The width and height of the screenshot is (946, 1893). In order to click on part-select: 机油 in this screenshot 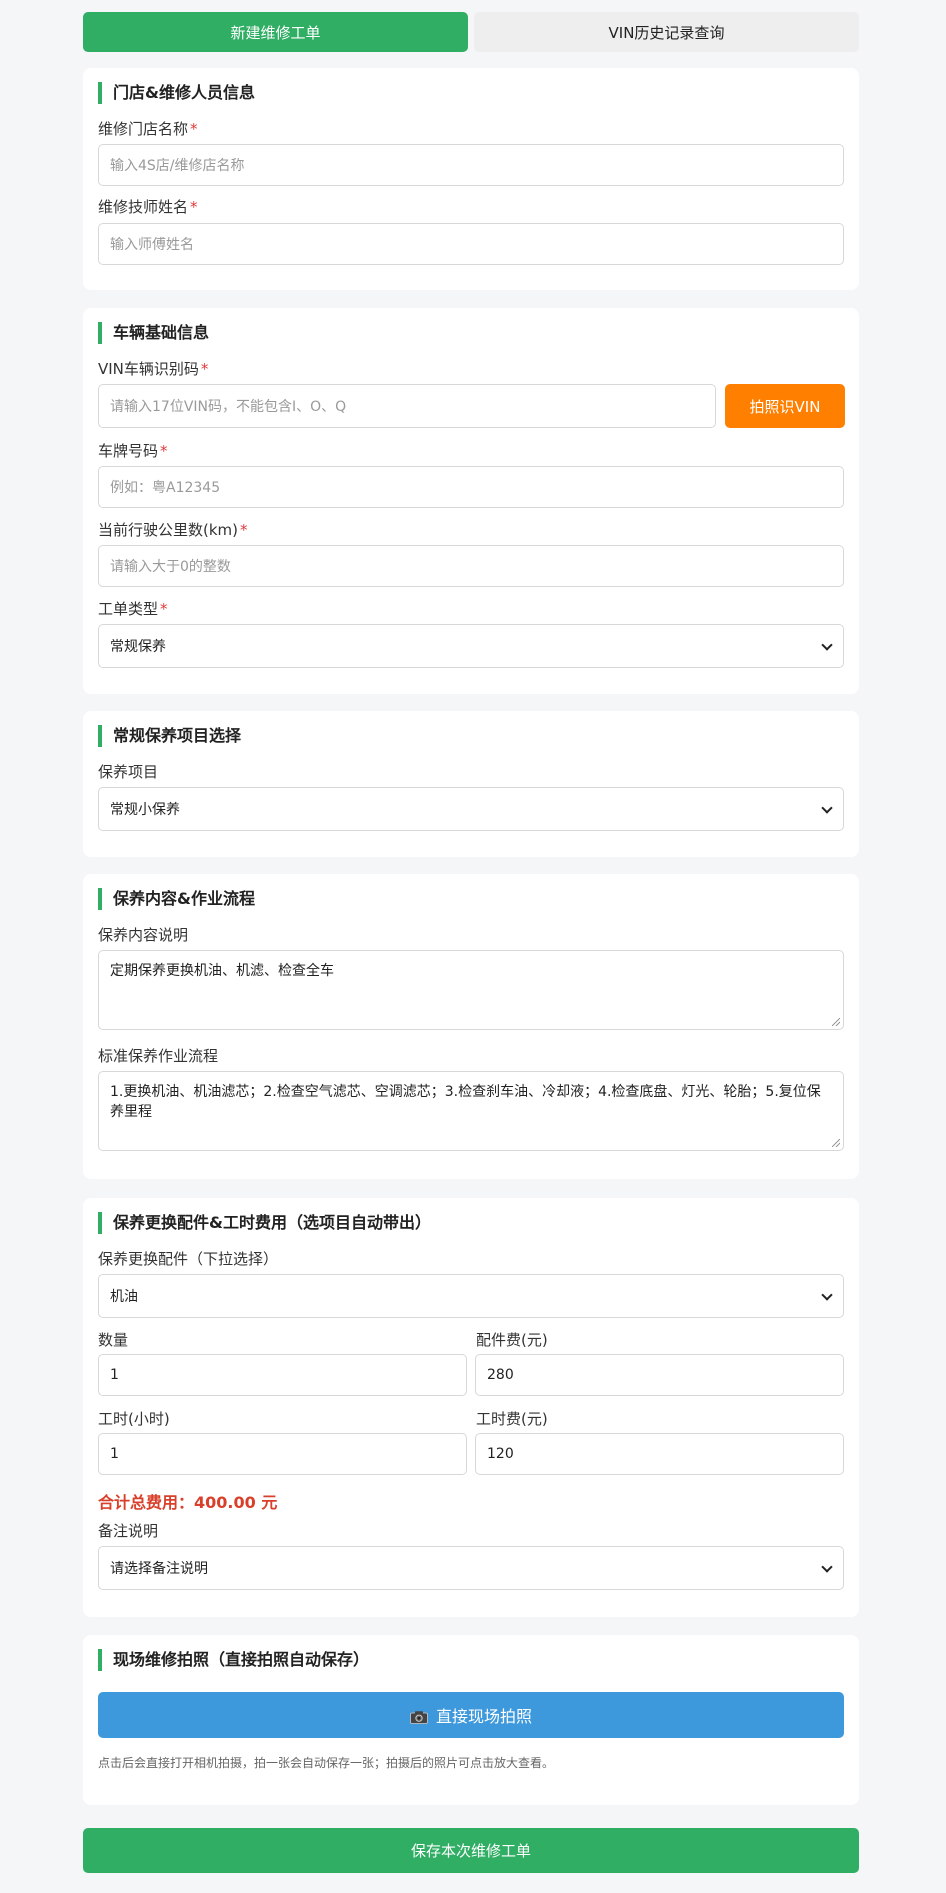, I will do `click(471, 1296)`.